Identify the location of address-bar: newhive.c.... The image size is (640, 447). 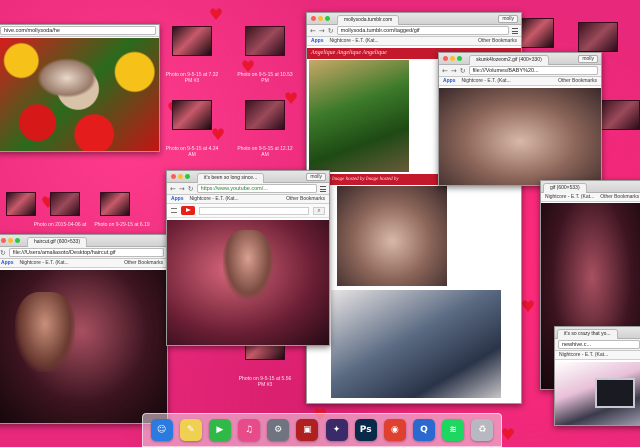
(599, 344).